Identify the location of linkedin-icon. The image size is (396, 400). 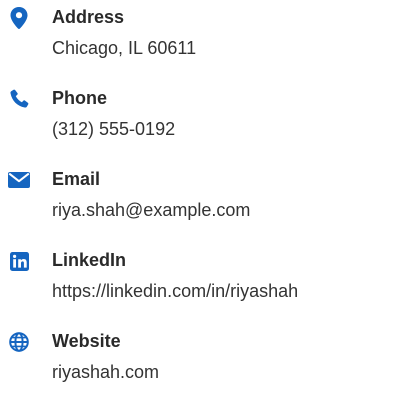
(19, 261).